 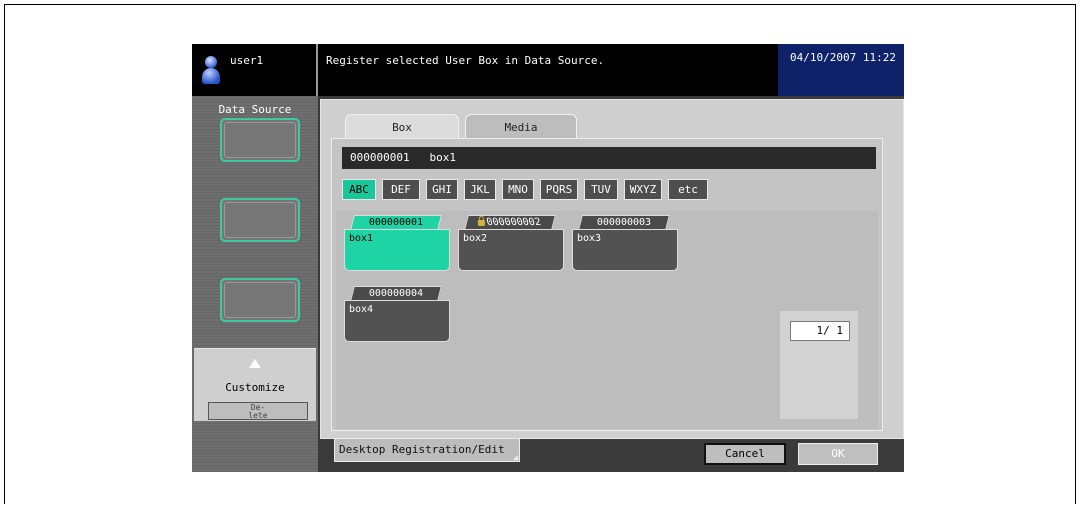 What do you see at coordinates (623, 222) in the screenshot?
I see `user-box-number: 000000003` at bounding box center [623, 222].